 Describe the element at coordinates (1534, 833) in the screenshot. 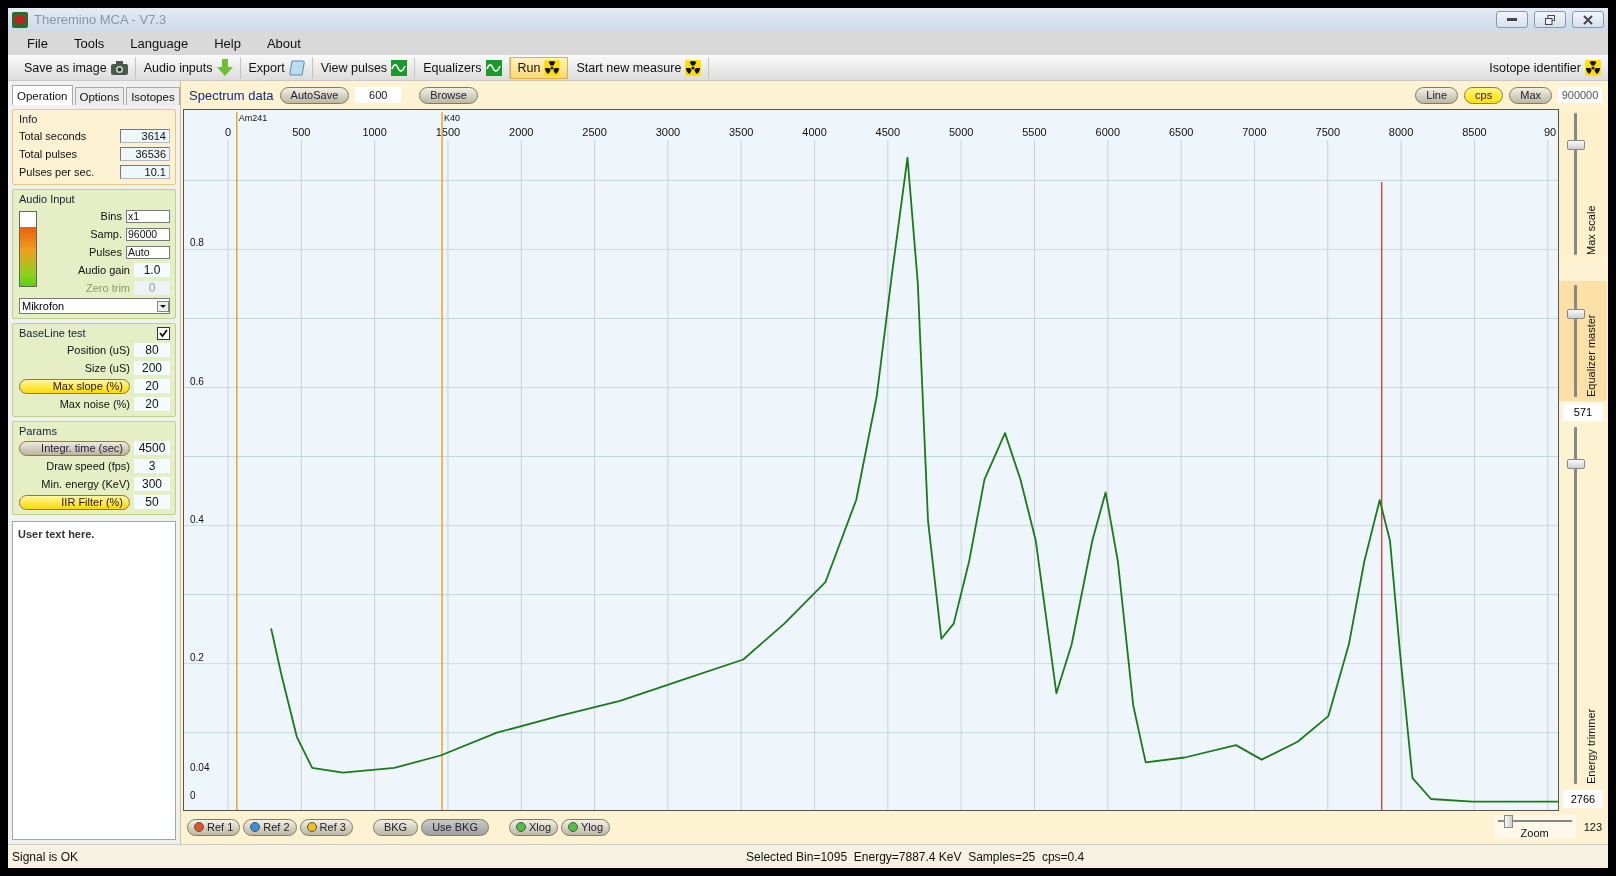

I see `zoom-label: Zoom` at that location.